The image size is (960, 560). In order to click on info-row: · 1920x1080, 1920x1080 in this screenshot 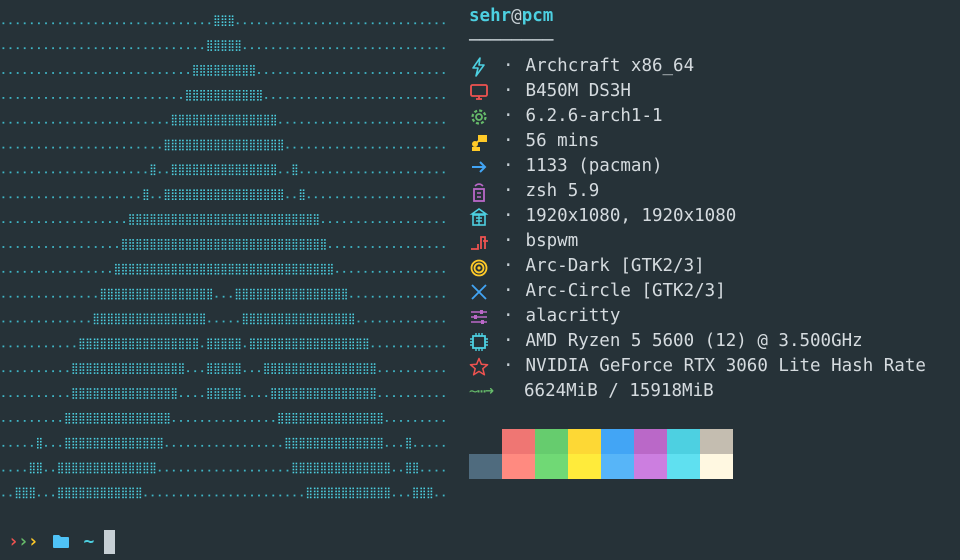, I will do `click(697, 216)`.